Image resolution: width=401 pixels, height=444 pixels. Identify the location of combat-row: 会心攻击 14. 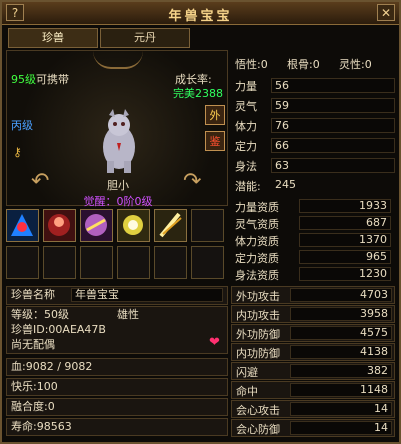
(313, 409).